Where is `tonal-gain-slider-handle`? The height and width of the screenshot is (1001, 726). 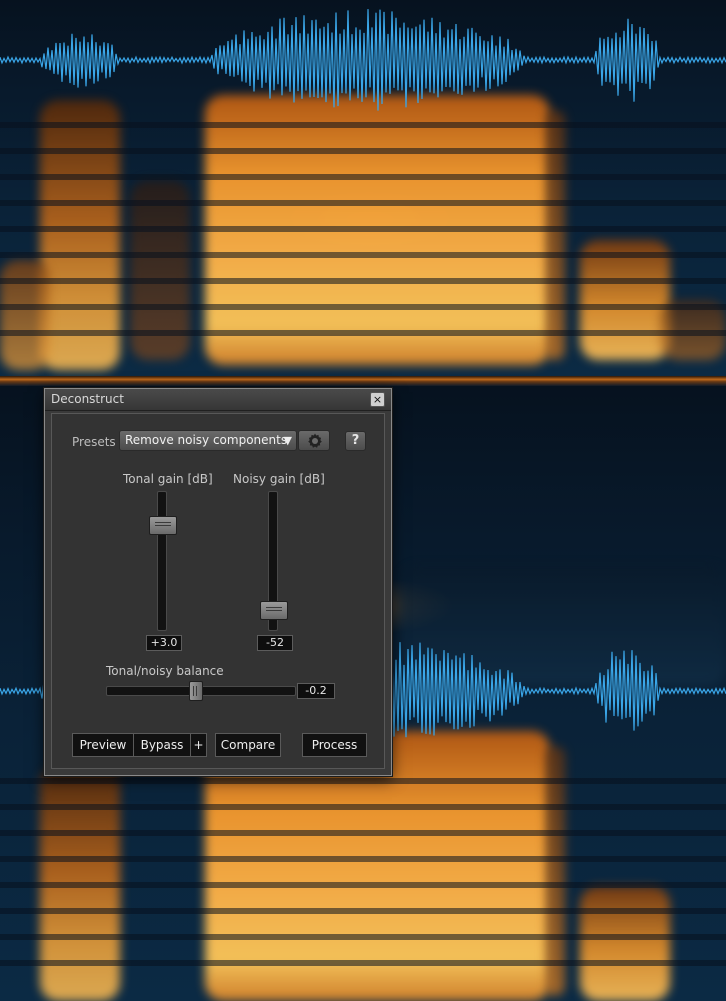 tonal-gain-slider-handle is located at coordinates (163, 525).